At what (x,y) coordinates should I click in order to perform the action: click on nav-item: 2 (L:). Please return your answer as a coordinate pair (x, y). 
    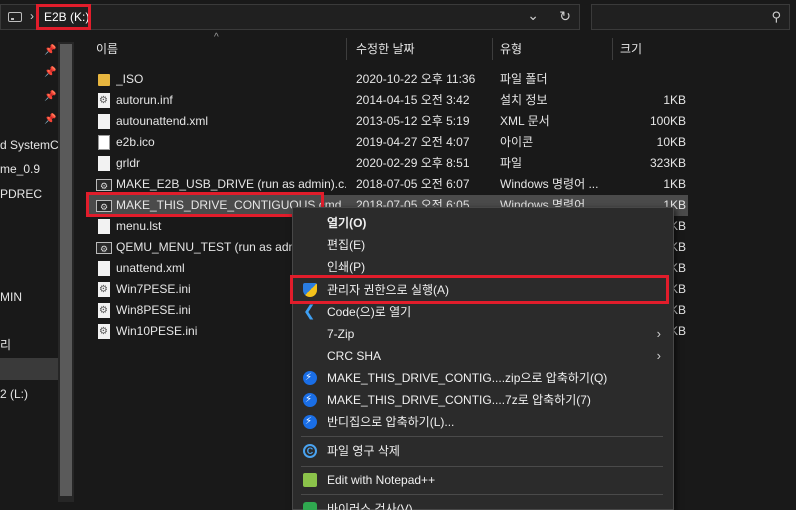
    Looking at the image, I should click on (14, 394).